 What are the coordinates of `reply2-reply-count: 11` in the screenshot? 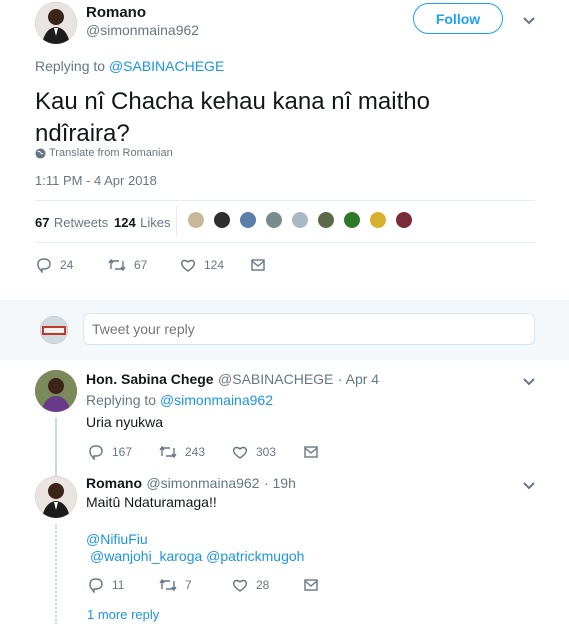 It's located at (118, 585).